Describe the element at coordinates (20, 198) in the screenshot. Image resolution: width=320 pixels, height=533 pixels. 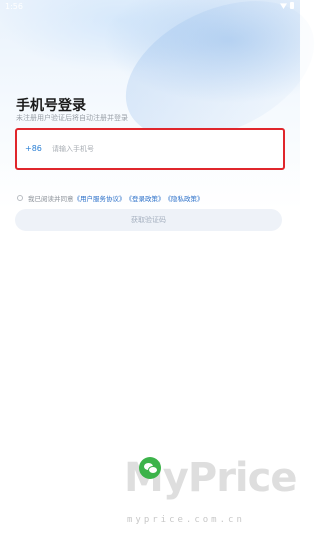
I see `agreement-checkbox` at that location.